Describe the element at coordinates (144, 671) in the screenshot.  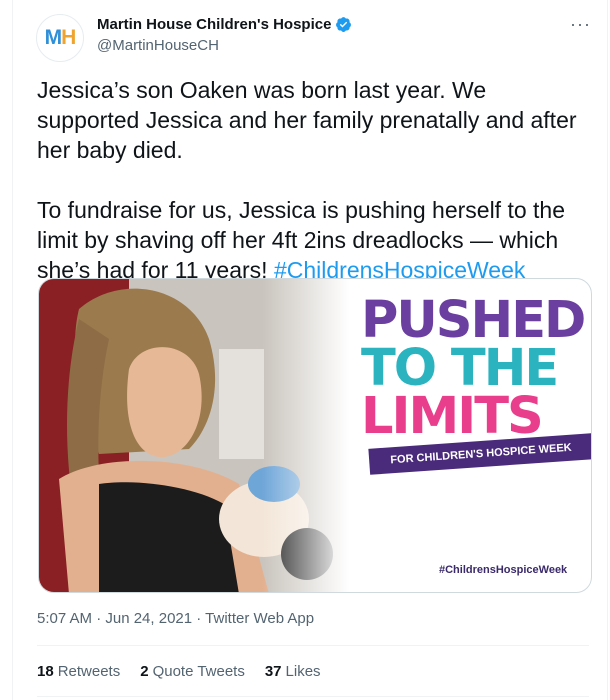
I see `quotes-count: 2` at that location.